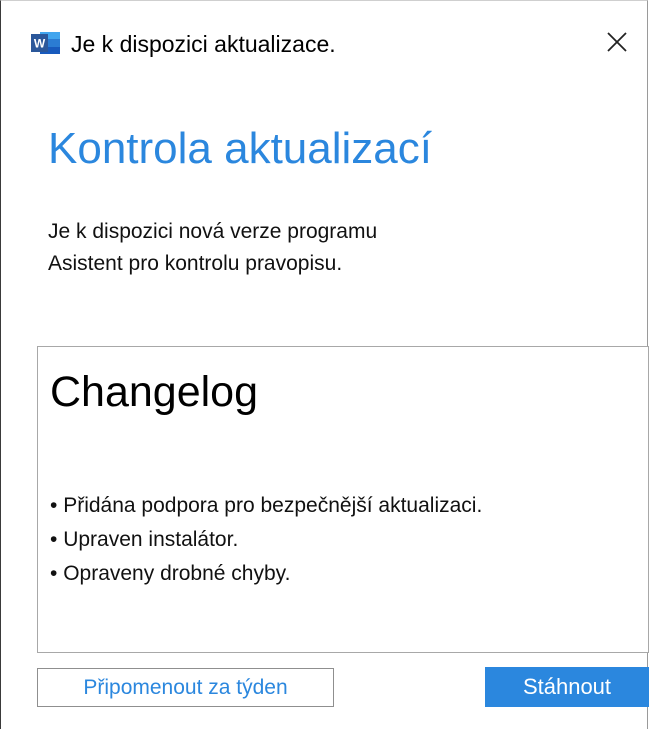  What do you see at coordinates (213, 231) in the screenshot?
I see `message-line-1: Je k dispozici nová verze programu` at bounding box center [213, 231].